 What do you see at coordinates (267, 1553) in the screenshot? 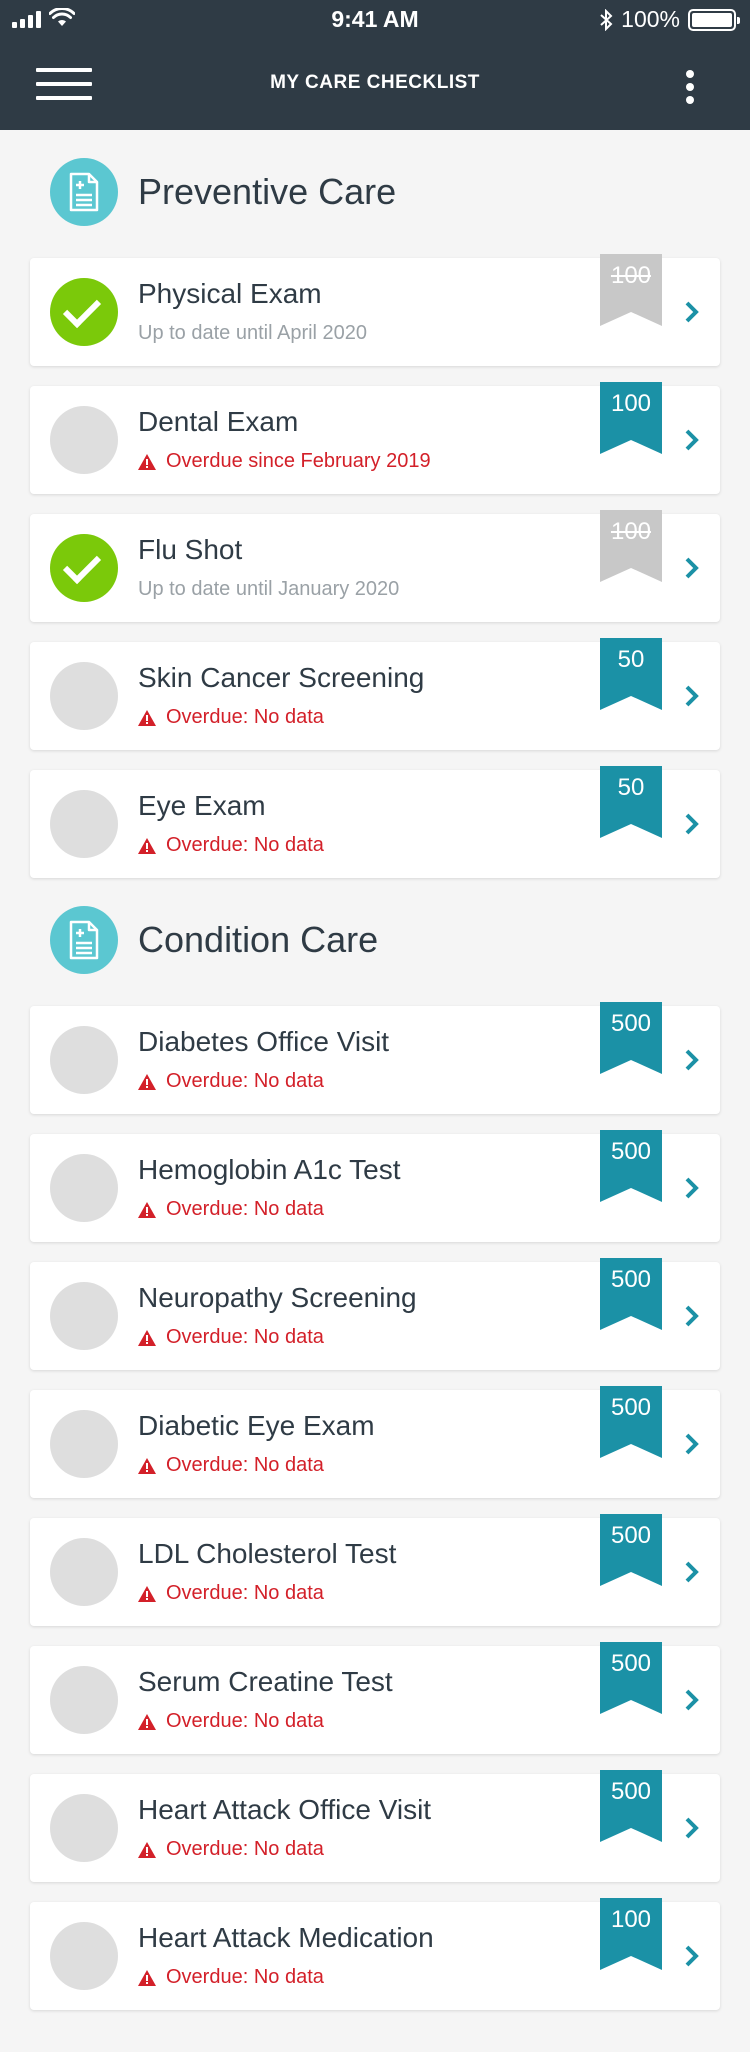
I see `item-title: LDL Cholesterol Test` at bounding box center [267, 1553].